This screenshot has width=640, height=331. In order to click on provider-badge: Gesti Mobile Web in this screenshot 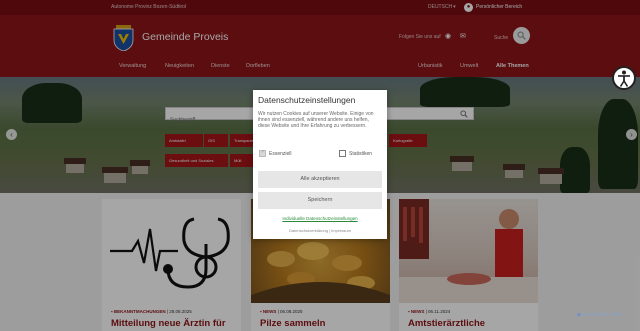, I will do `click(599, 315)`.